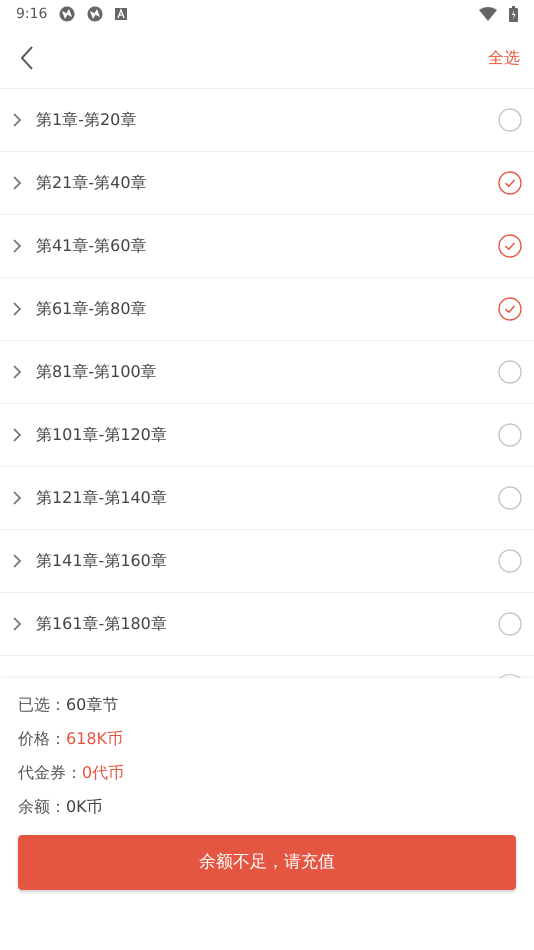 The width and height of the screenshot is (534, 950). Describe the element at coordinates (260, 183) in the screenshot. I see `chapter-range-label: 第21章-第40章` at that location.